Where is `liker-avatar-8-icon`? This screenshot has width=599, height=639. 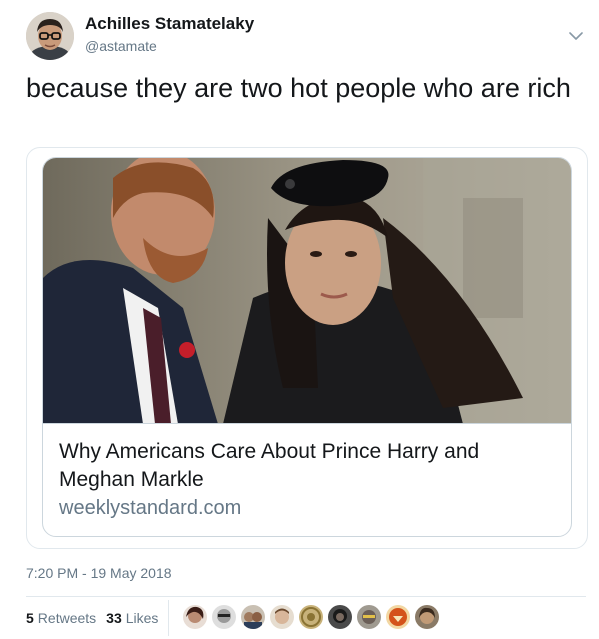 liker-avatar-8-icon is located at coordinates (398, 617).